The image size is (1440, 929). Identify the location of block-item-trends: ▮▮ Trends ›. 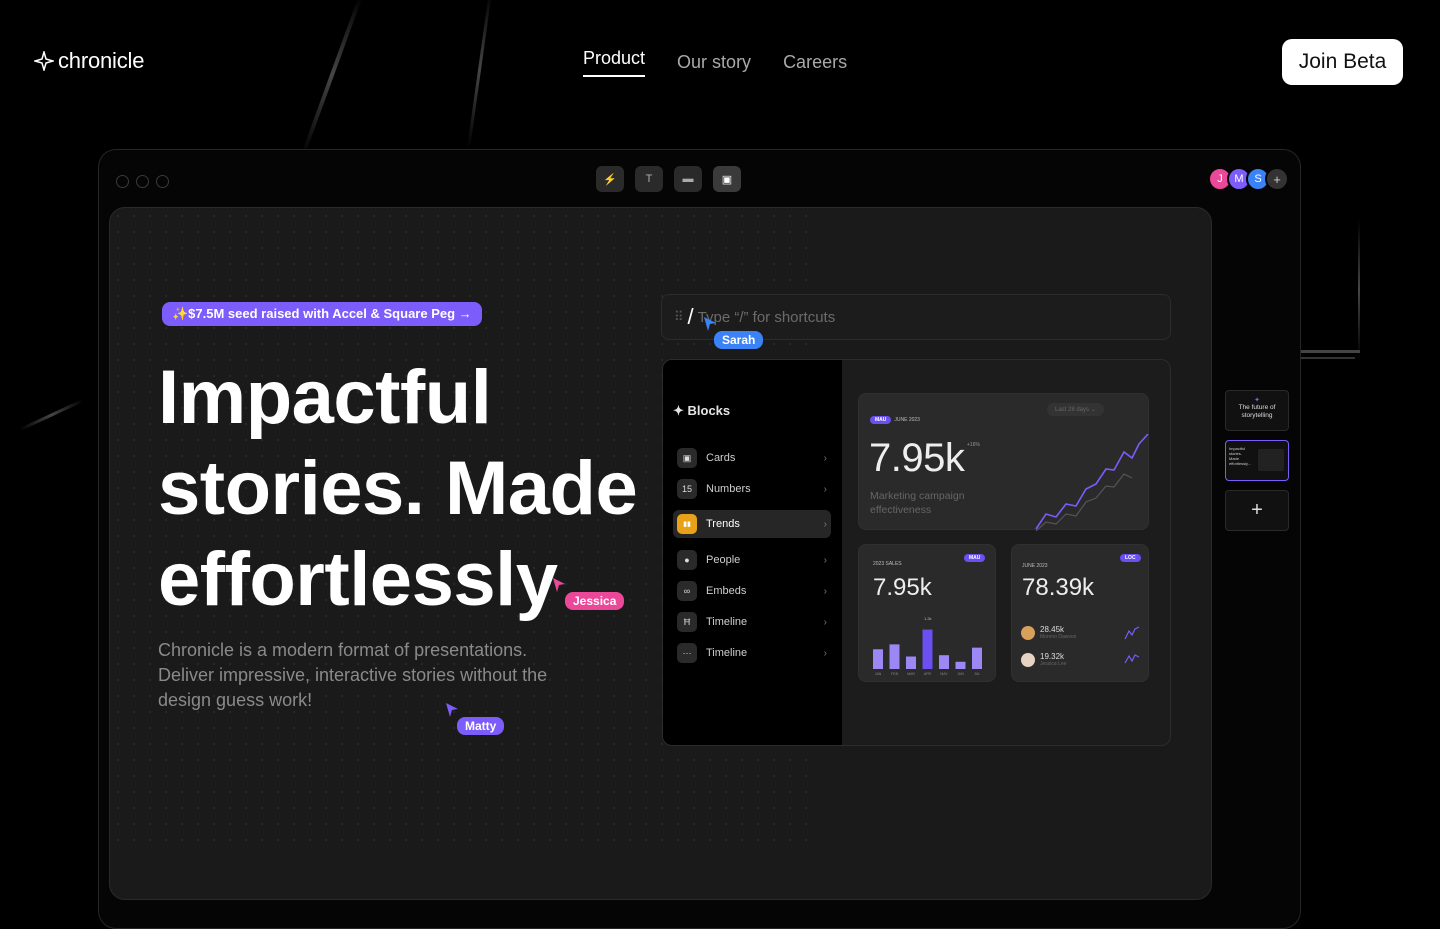
(752, 524).